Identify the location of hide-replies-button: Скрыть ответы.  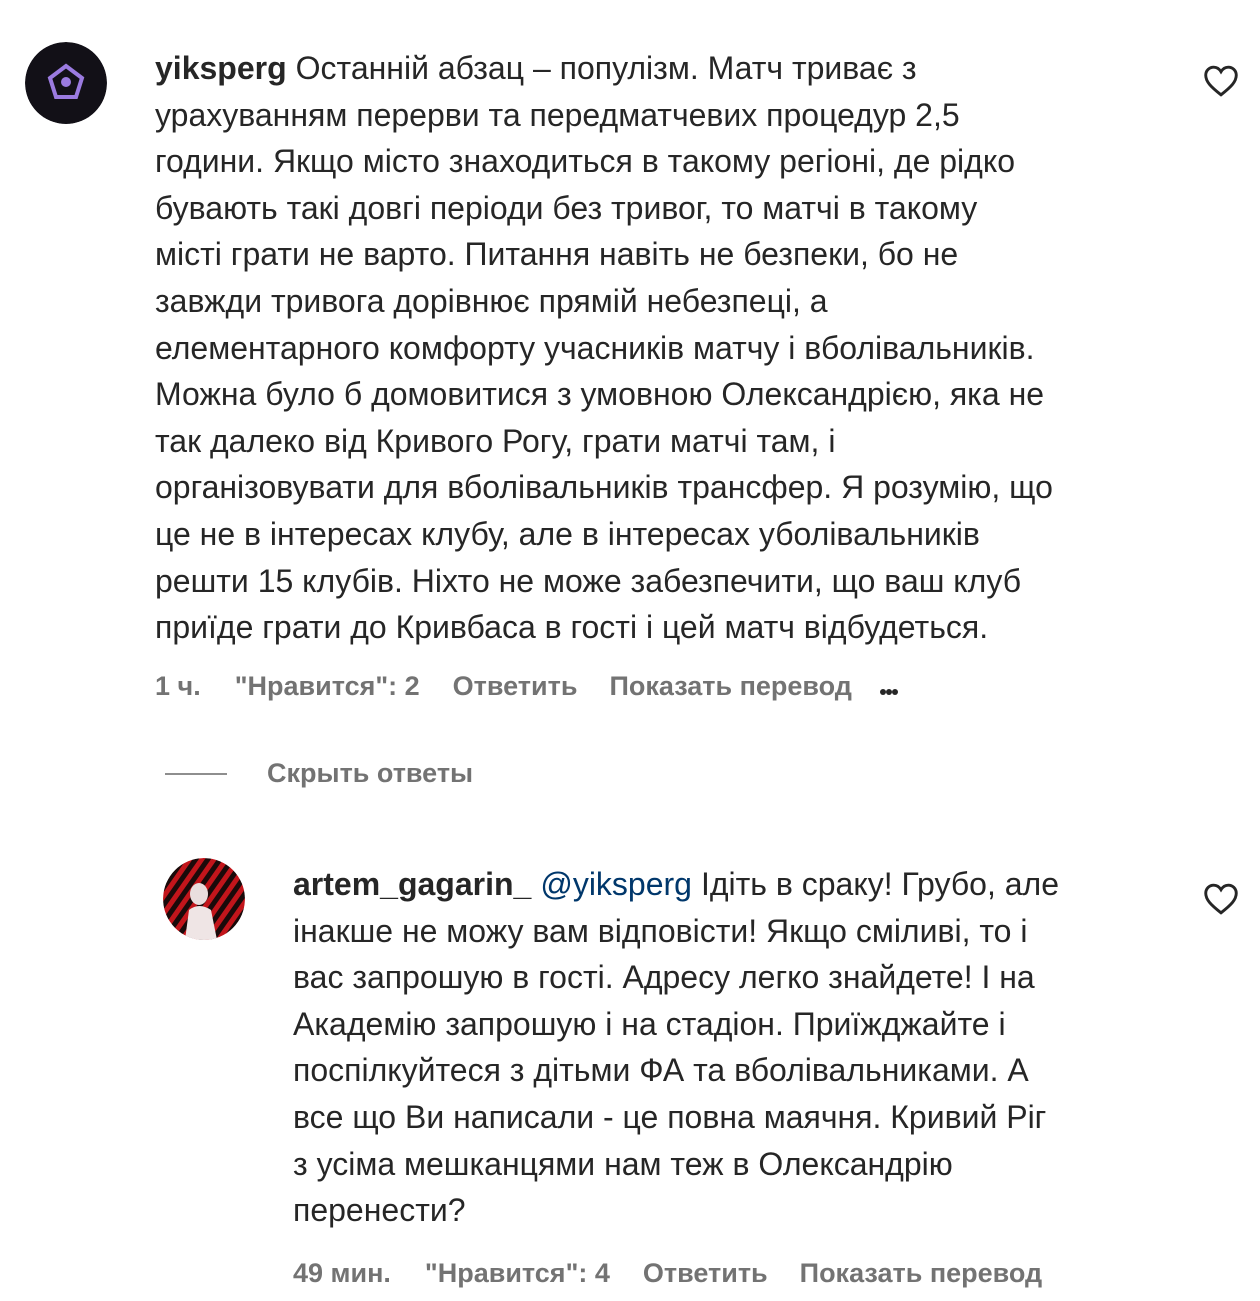
(319, 773).